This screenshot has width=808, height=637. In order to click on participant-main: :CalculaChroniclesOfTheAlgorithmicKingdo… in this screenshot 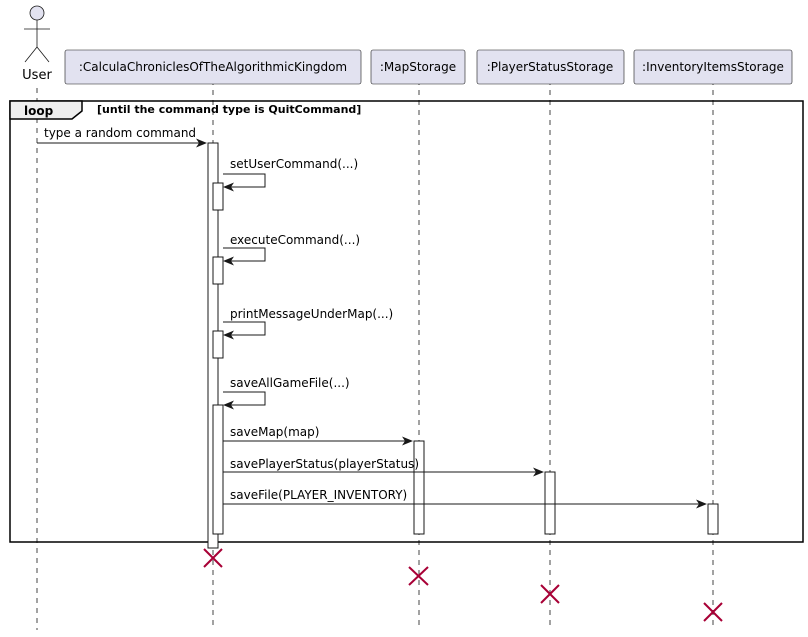, I will do `click(213, 67)`.